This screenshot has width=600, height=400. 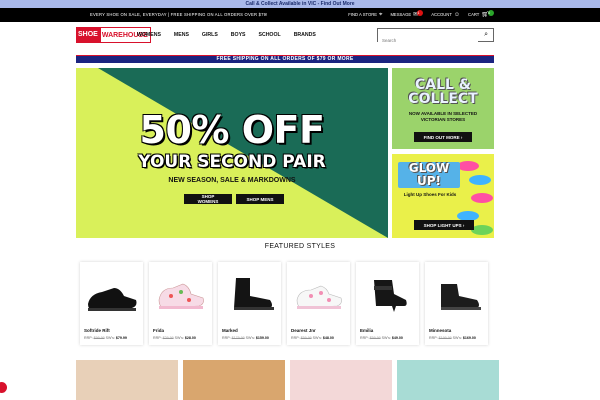 What do you see at coordinates (486, 35) in the screenshot?
I see `search-icon: ⌕` at bounding box center [486, 35].